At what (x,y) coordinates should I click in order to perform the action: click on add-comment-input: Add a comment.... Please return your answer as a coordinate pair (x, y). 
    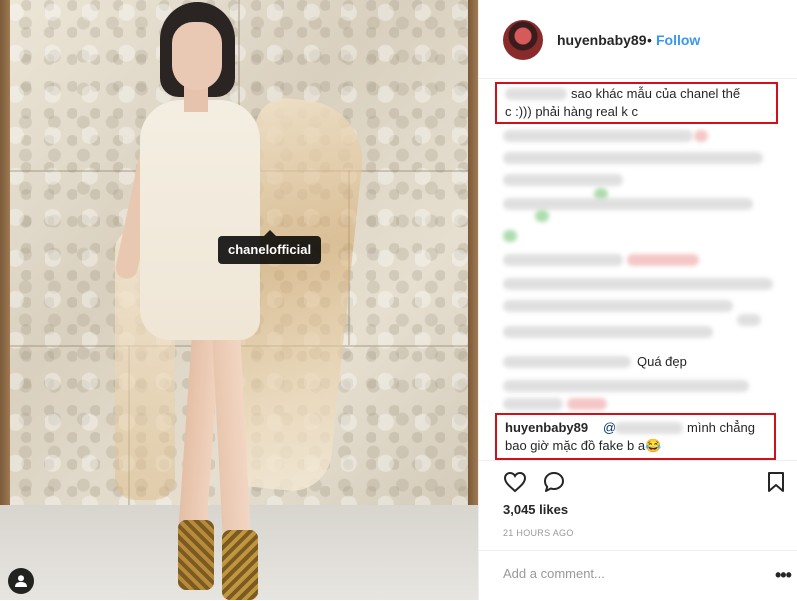
    Looking at the image, I should click on (554, 573).